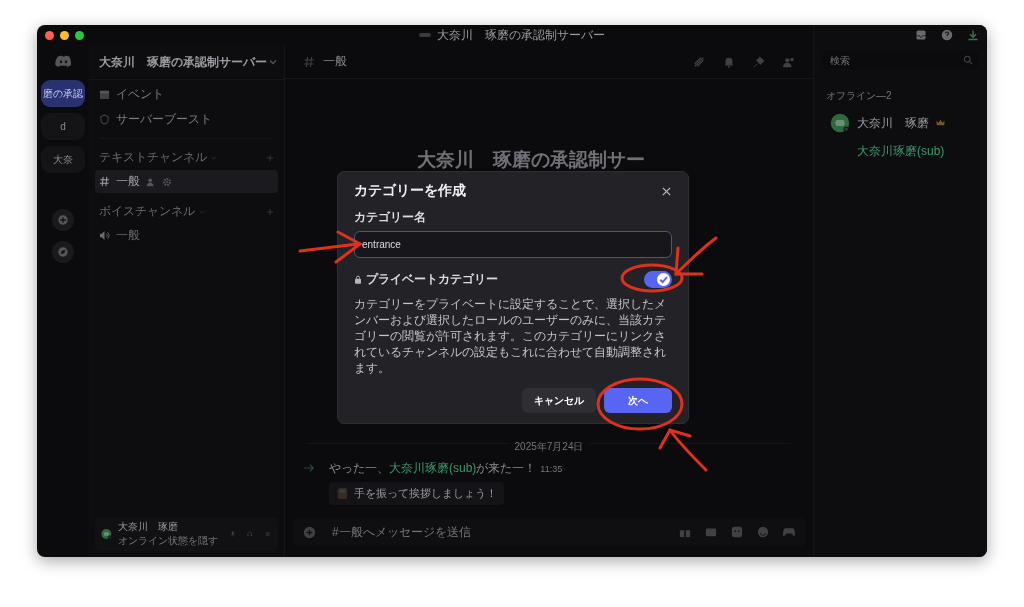  Describe the element at coordinates (789, 61) in the screenshot. I see `members-icon` at that location.